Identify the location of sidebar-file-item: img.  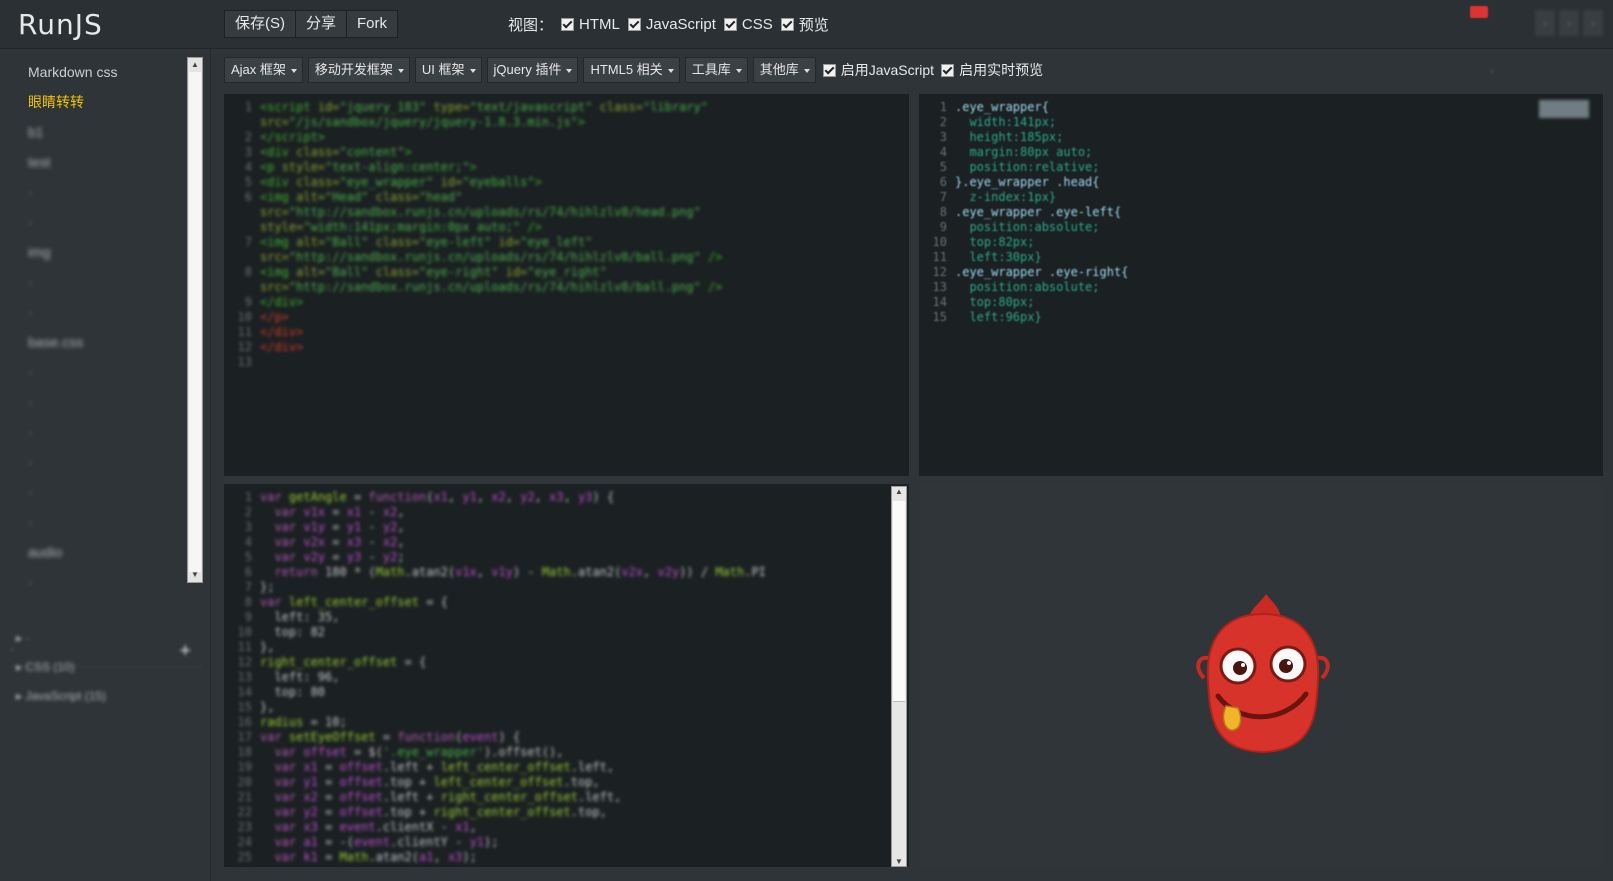
(106, 252).